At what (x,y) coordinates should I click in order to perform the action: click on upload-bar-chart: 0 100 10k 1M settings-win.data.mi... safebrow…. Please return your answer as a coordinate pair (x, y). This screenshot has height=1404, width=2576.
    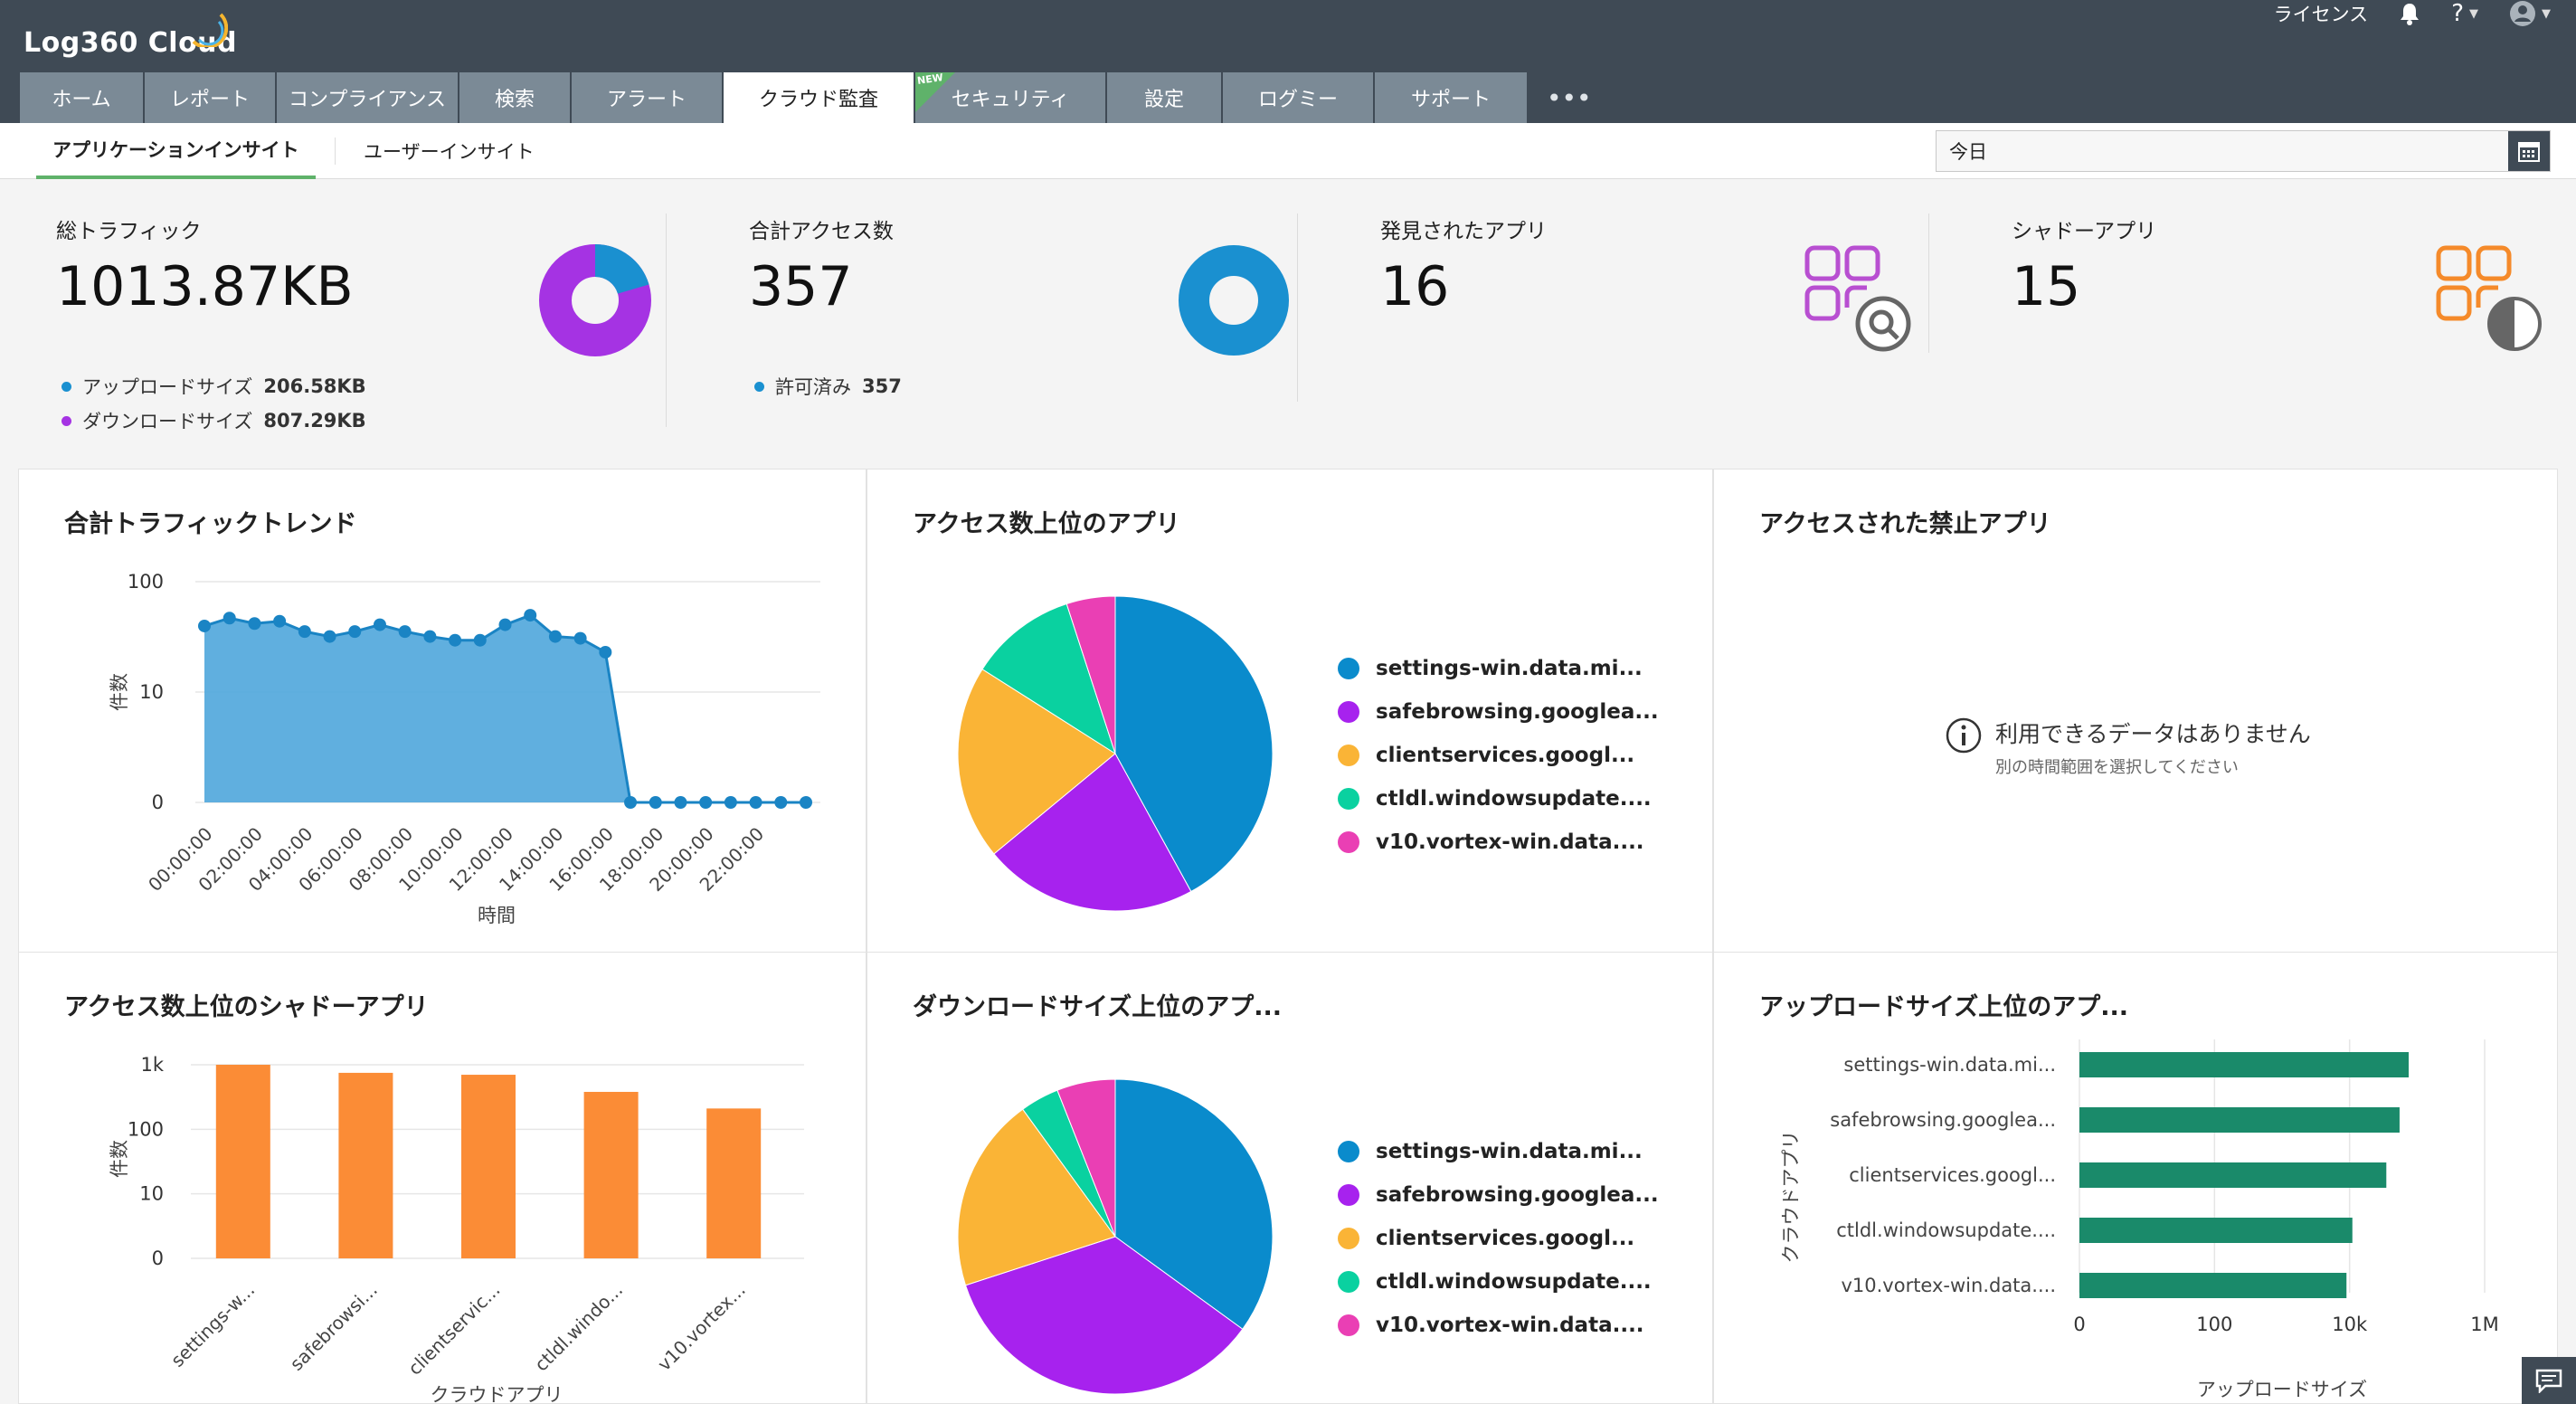
    Looking at the image, I should click on (2139, 1219).